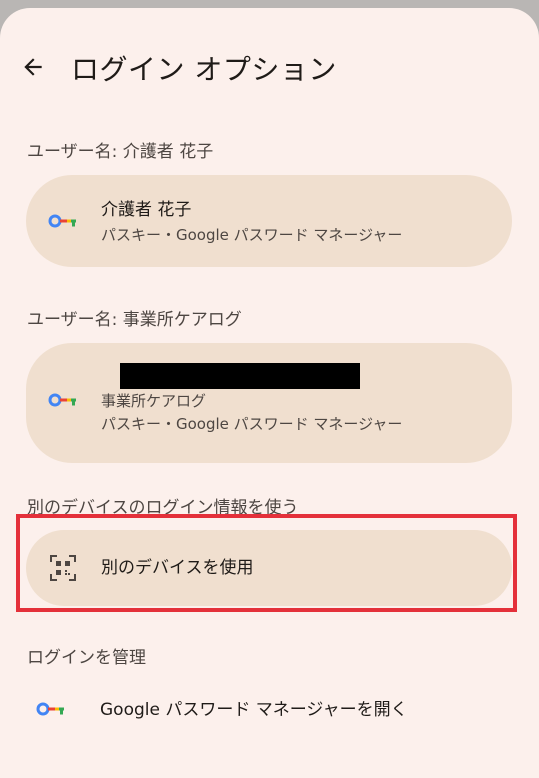  I want to click on qr-scan-icon, so click(63, 568).